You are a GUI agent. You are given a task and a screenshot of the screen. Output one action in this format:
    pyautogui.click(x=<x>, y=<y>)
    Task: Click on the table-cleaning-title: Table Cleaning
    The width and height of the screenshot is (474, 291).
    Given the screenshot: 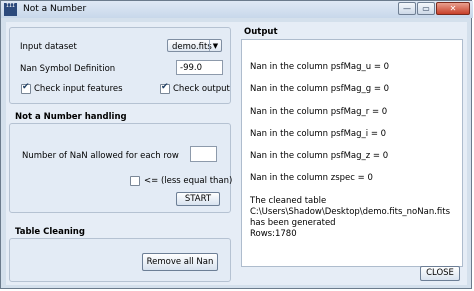 What is the action you would take?
    pyautogui.click(x=50, y=232)
    